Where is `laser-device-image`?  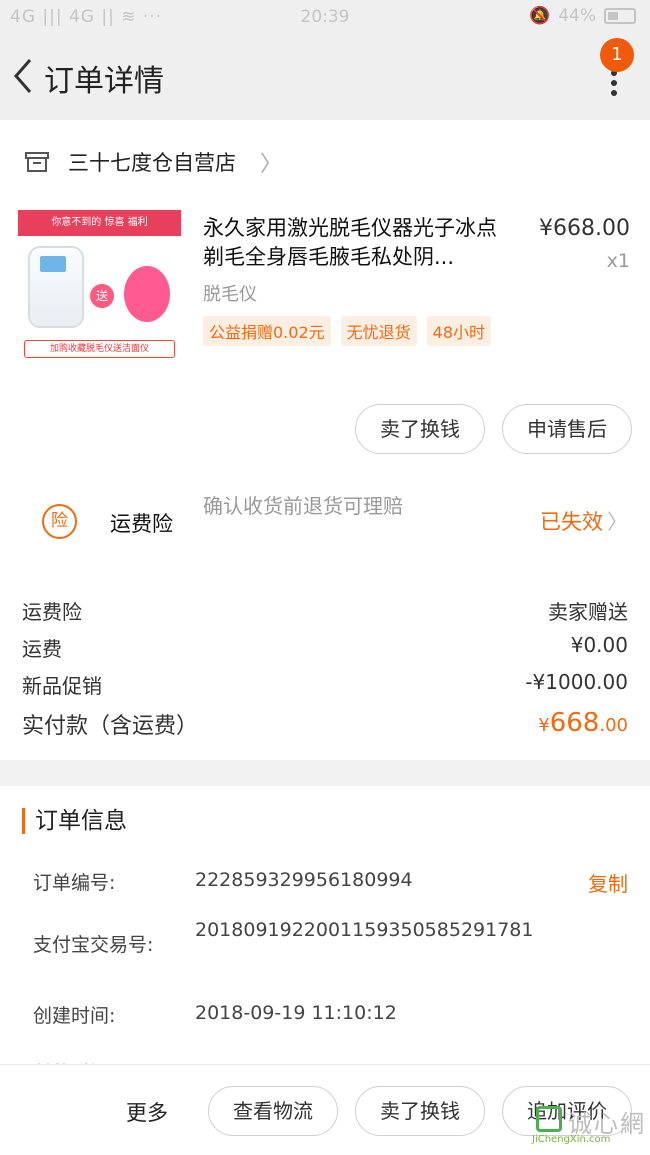
laser-device-image is located at coordinates (56, 287).